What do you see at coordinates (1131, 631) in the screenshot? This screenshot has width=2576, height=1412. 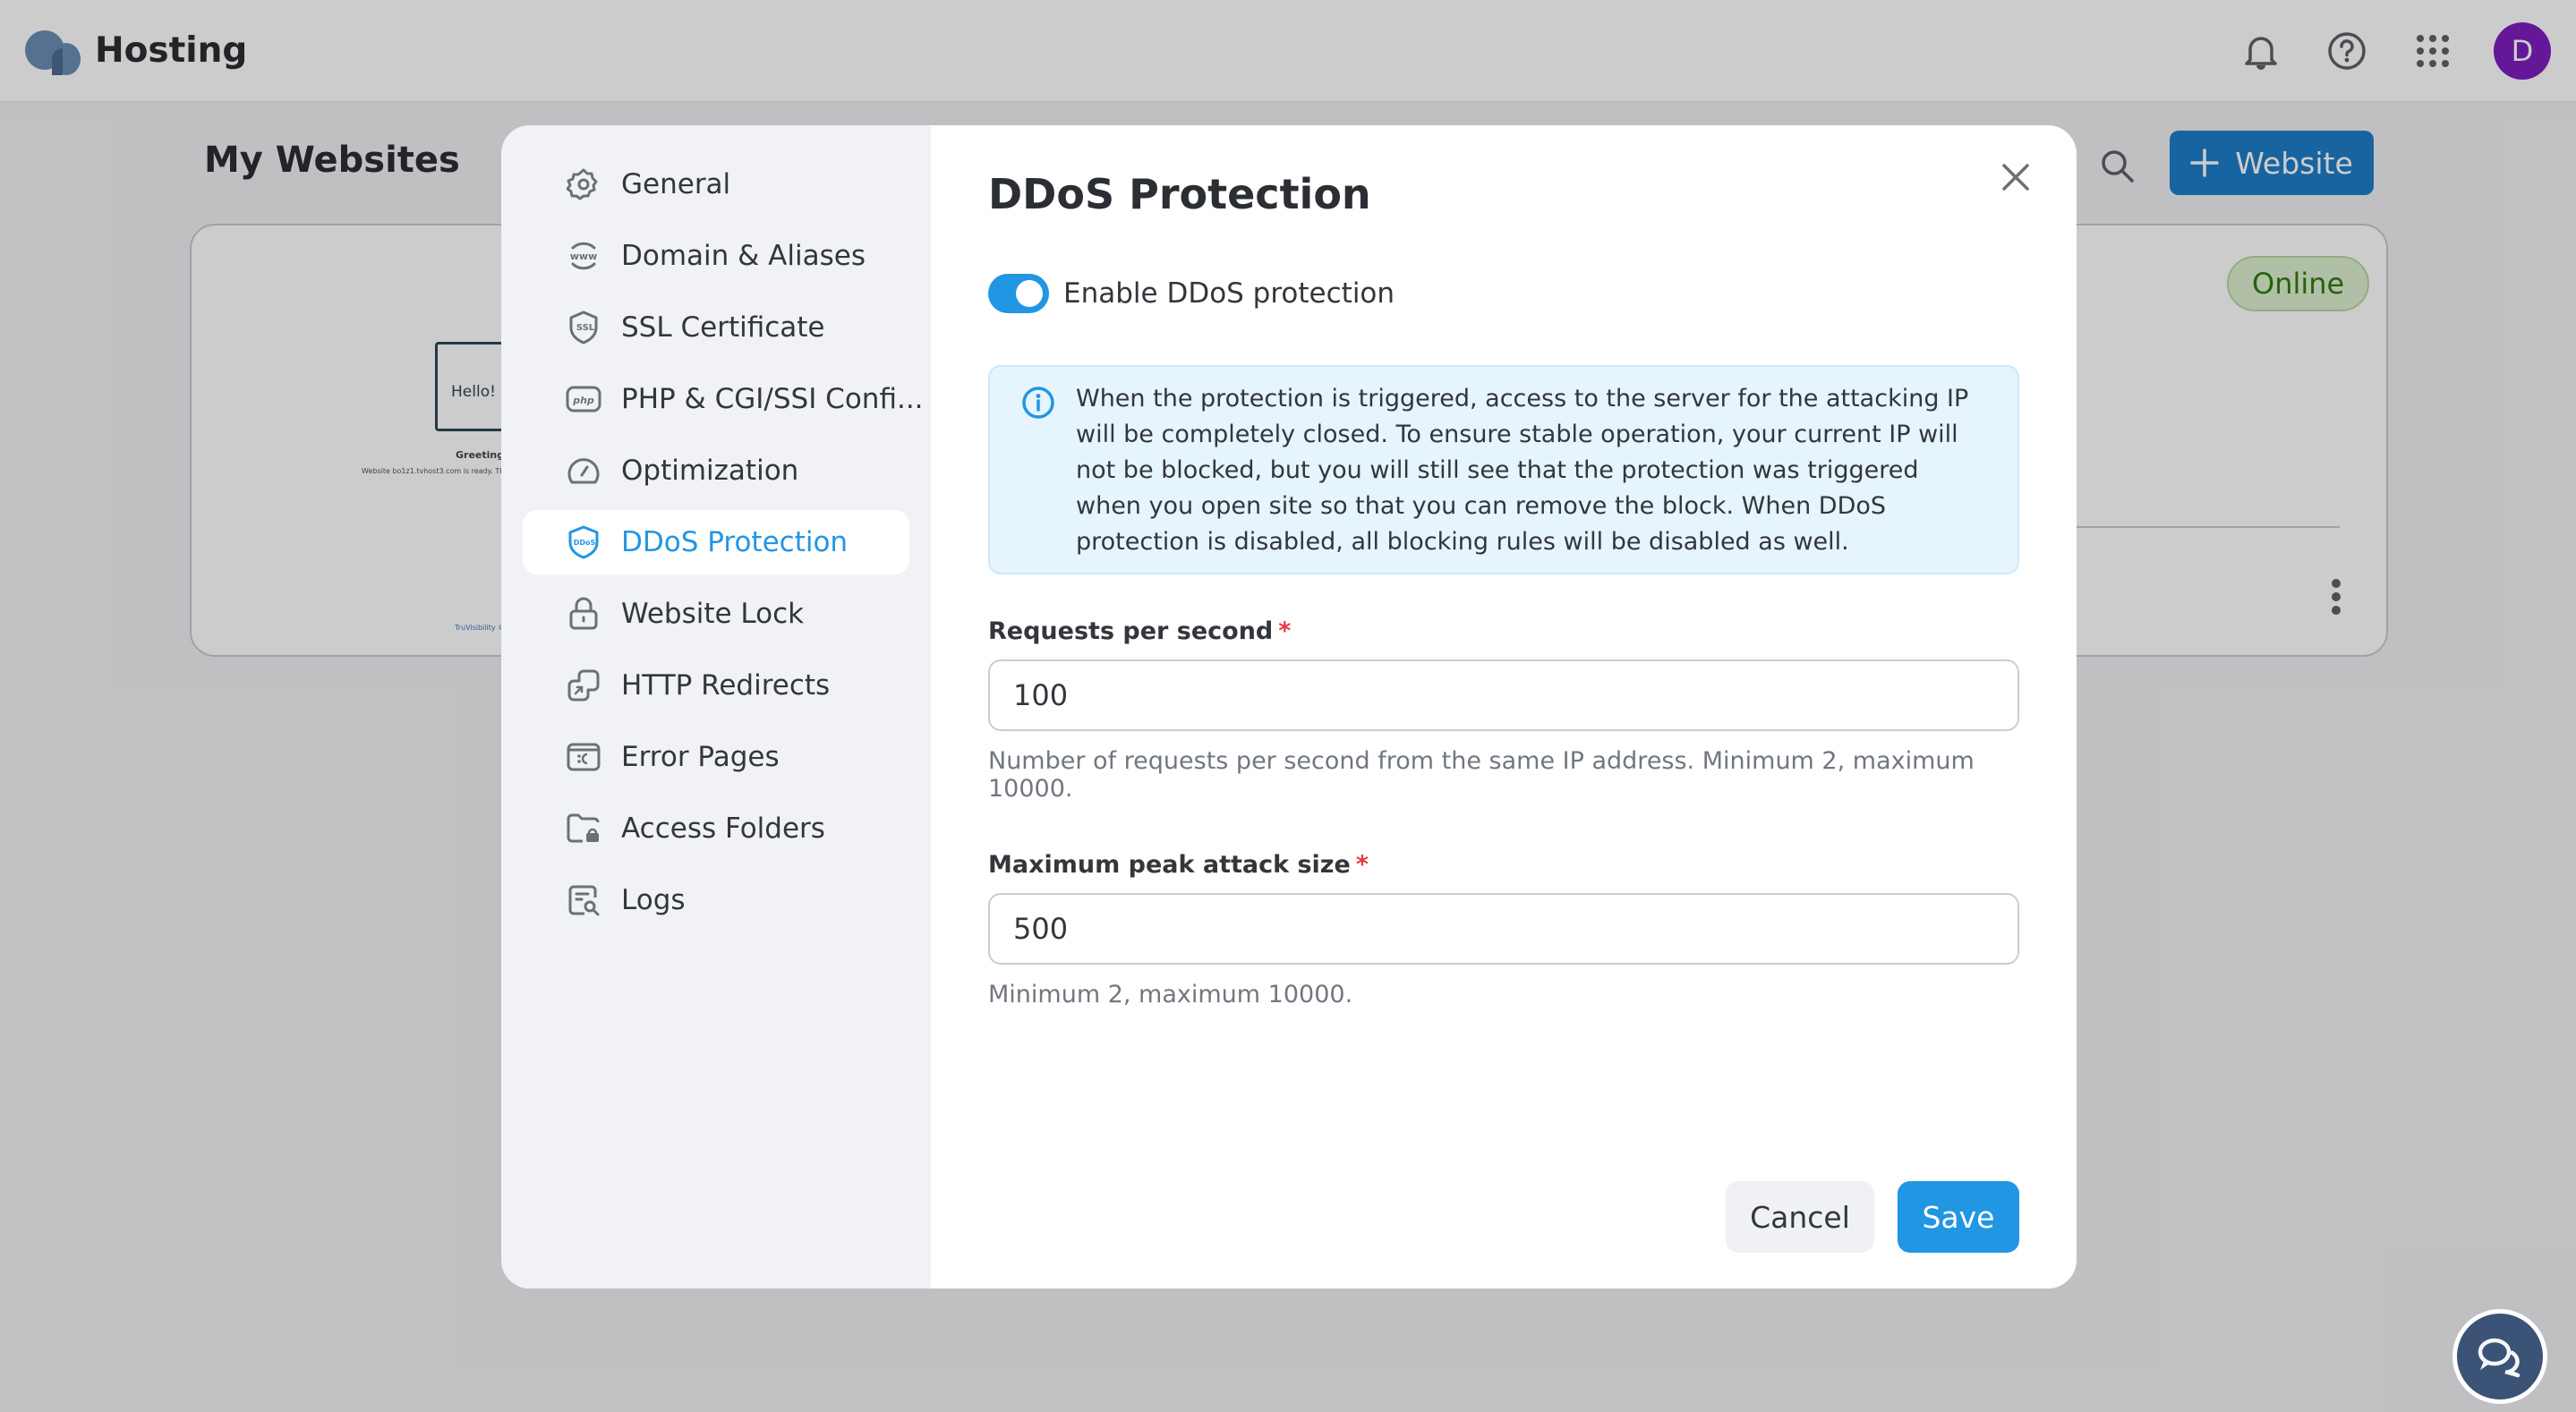 I see `label-text: Requests per second` at bounding box center [1131, 631].